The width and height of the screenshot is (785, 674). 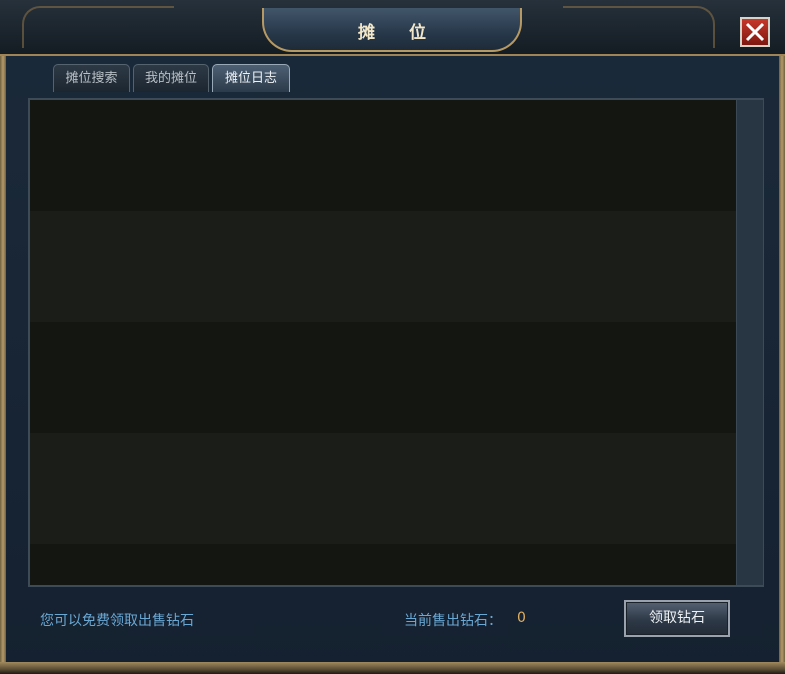 What do you see at coordinates (521, 618) in the screenshot?
I see `sold-diamonds-value: 0` at bounding box center [521, 618].